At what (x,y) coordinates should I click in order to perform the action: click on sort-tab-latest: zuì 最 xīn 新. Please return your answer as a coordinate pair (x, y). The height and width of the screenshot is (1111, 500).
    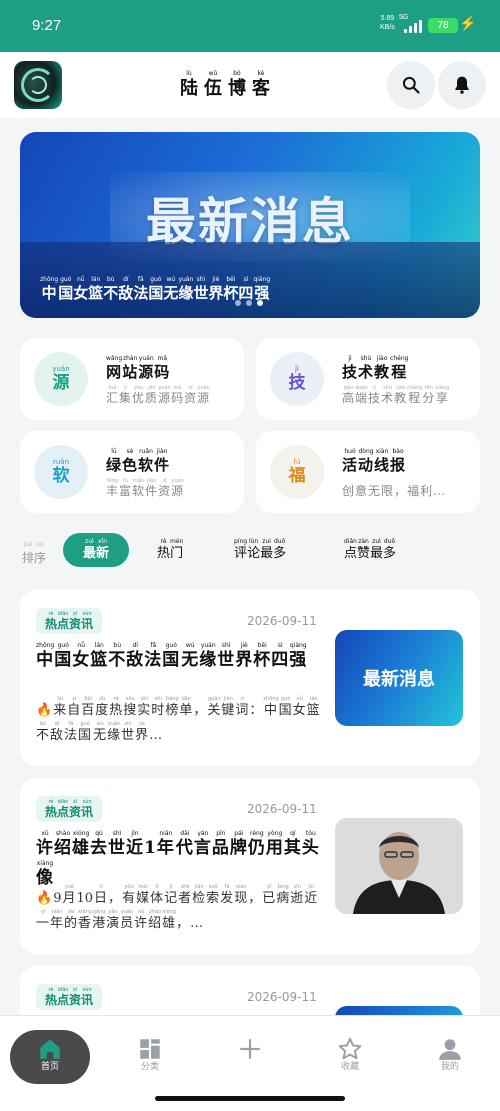
    Looking at the image, I should click on (96, 550).